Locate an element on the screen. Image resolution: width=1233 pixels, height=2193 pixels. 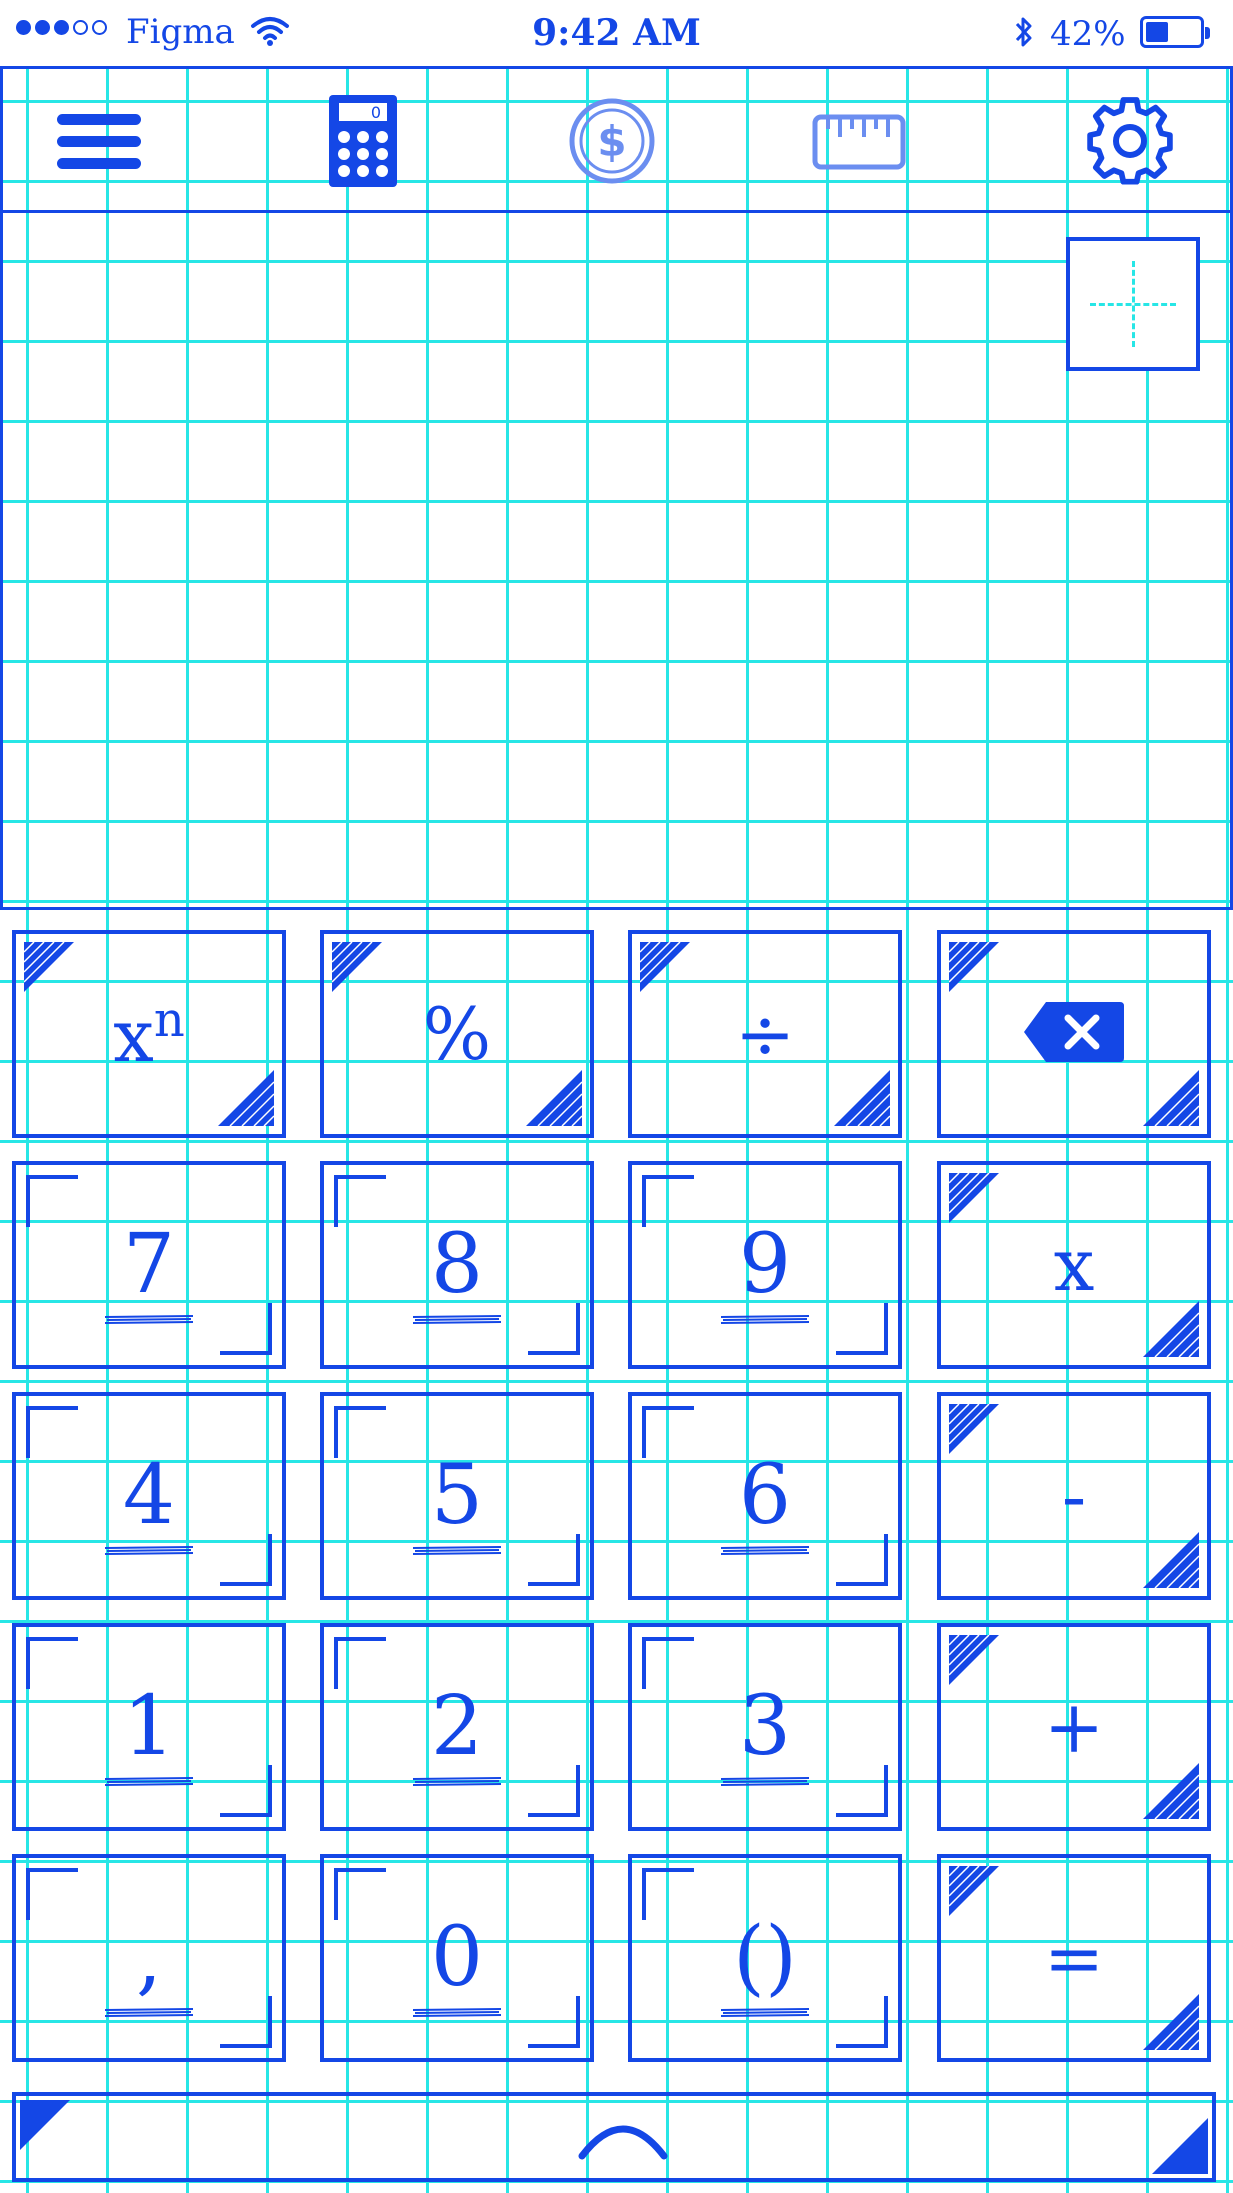
status-time: 9:42 AM is located at coordinates (616, 33).